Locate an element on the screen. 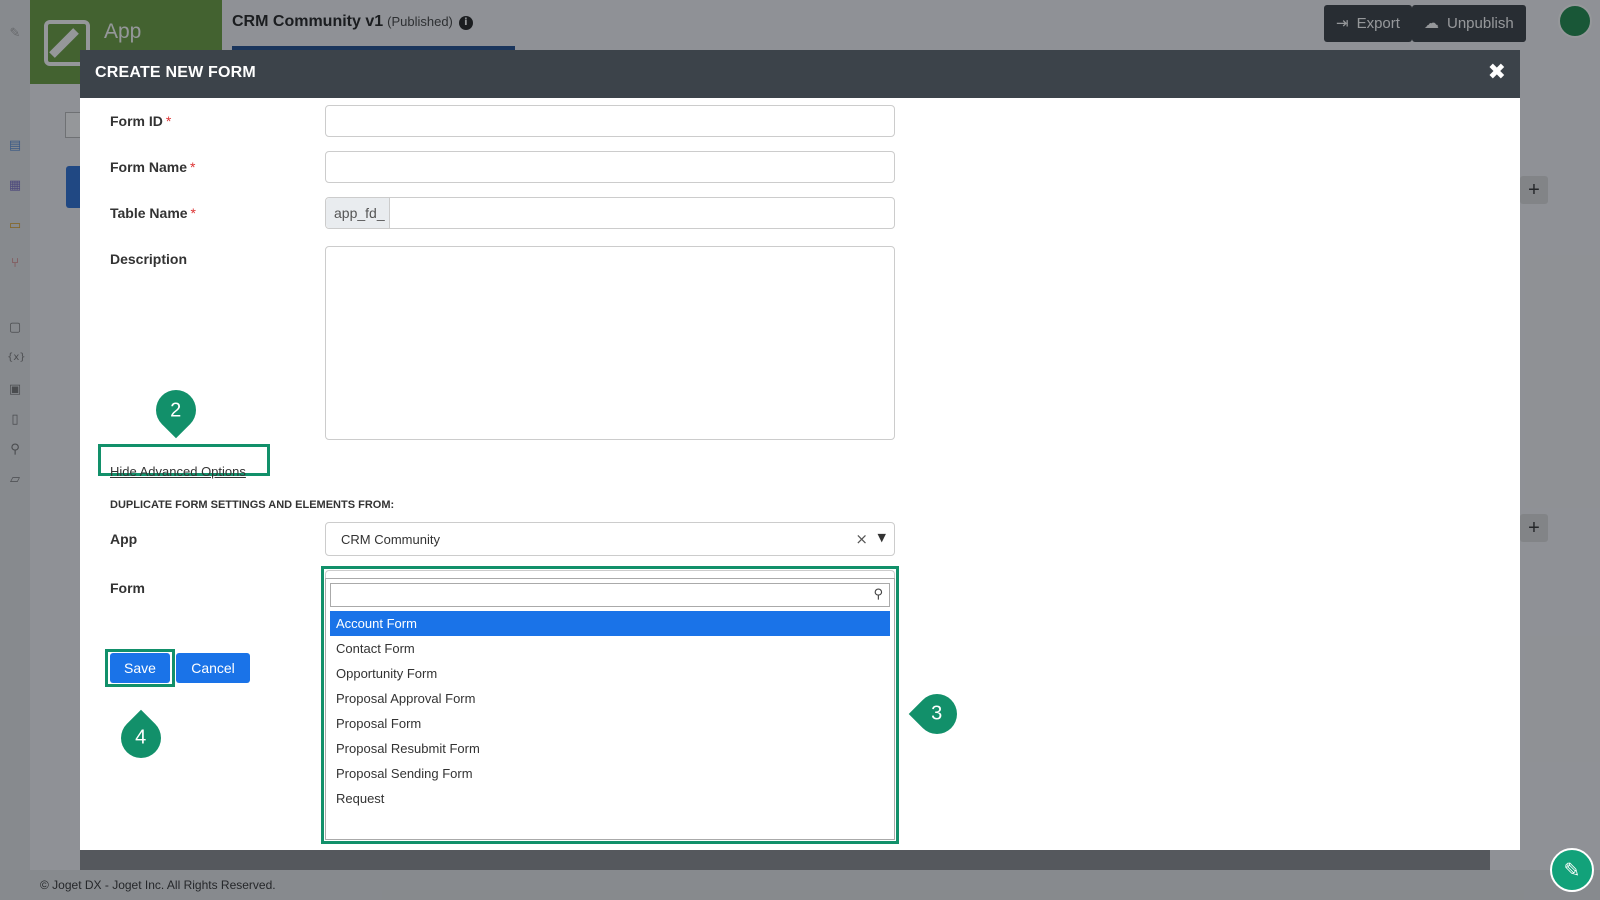 The width and height of the screenshot is (1600, 900). step-marker-4-label: 4 is located at coordinates (141, 738).